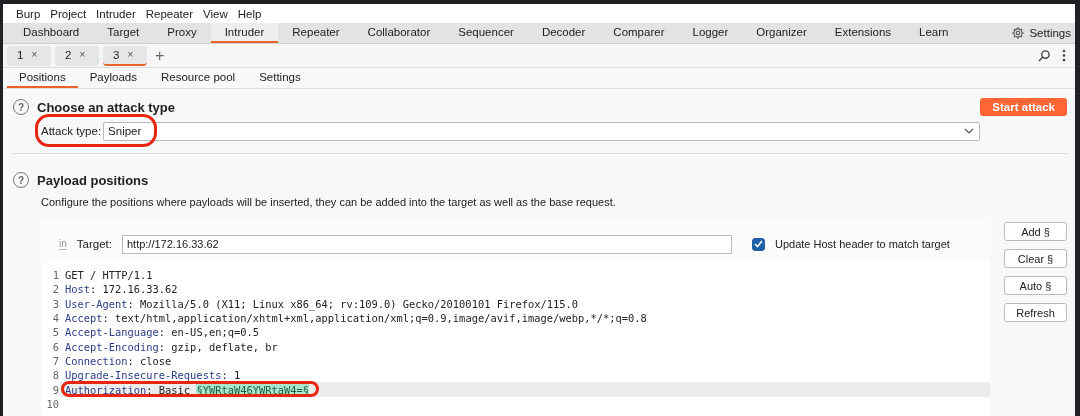 The image size is (1080, 416). What do you see at coordinates (68, 13) in the screenshot?
I see `menu-item: Project` at bounding box center [68, 13].